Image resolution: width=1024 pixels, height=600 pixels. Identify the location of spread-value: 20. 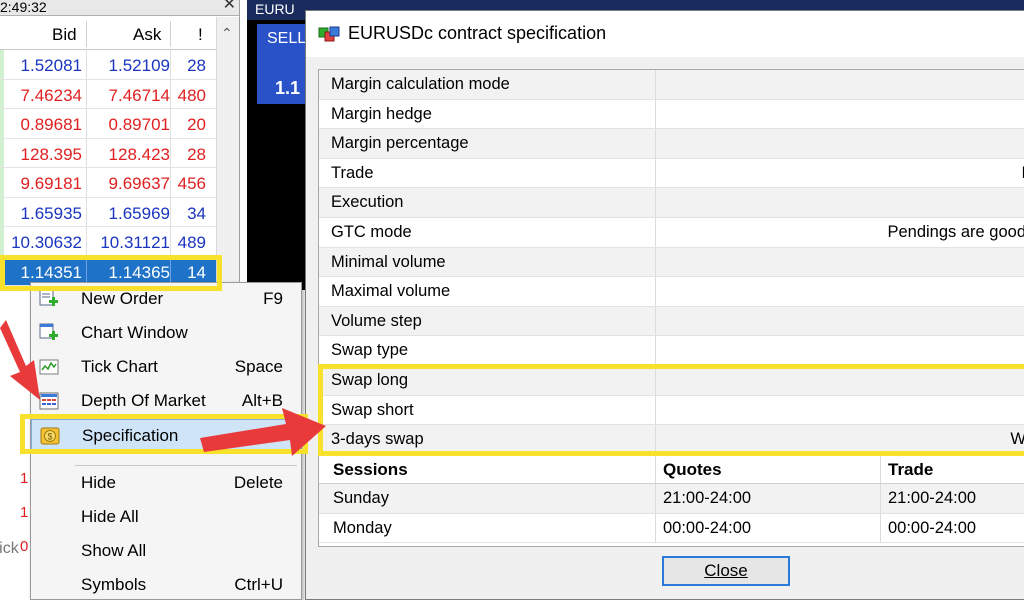
(196, 124).